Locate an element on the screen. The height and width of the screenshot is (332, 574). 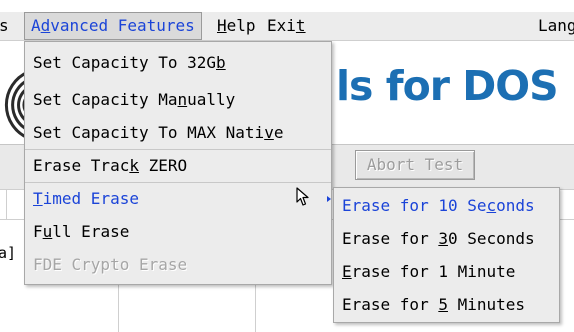
menu-bar: s Advanced Features Help Exit Lang is located at coordinates (287, 26).